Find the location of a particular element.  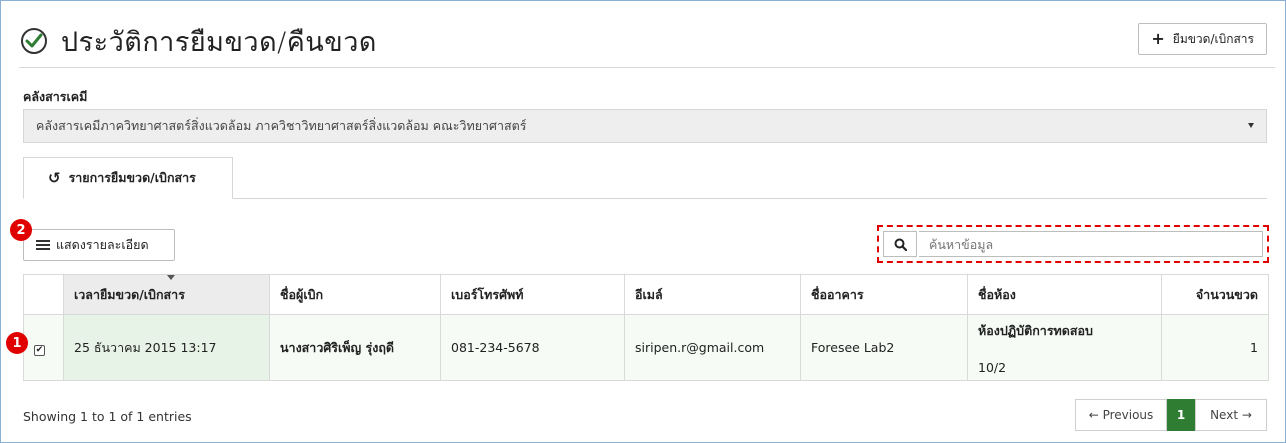

select-column-header is located at coordinates (43, 294).